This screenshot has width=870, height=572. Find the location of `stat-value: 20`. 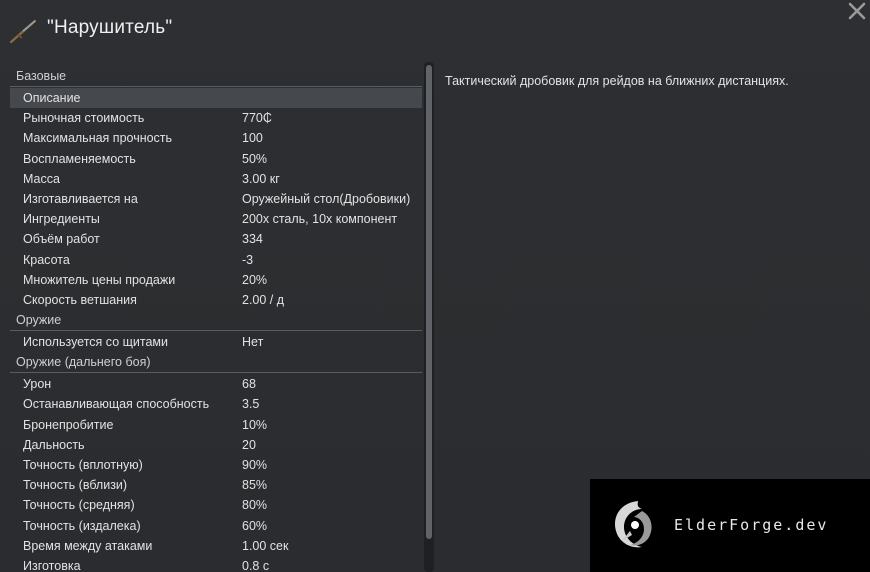

stat-value: 20 is located at coordinates (249, 444).